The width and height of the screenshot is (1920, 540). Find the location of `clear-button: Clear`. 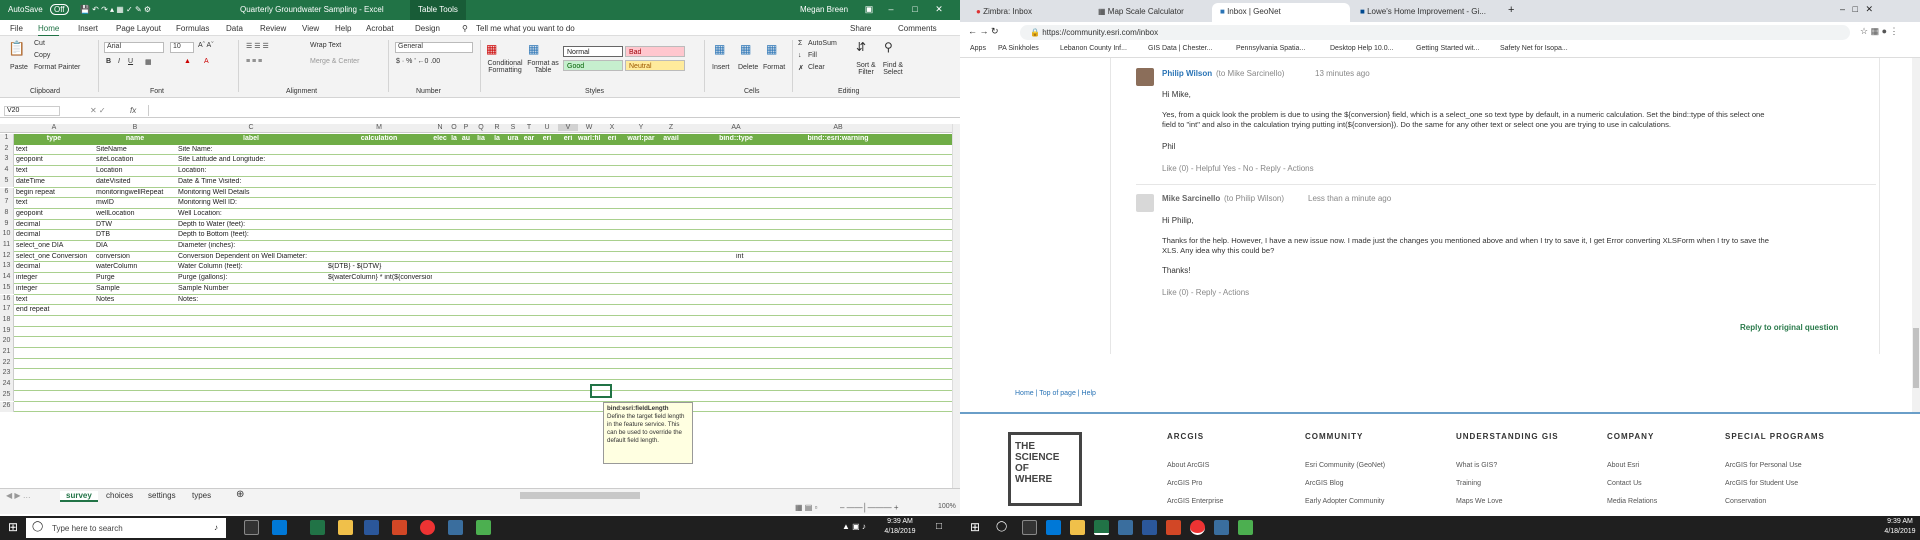

clear-button: Clear is located at coordinates (816, 67).